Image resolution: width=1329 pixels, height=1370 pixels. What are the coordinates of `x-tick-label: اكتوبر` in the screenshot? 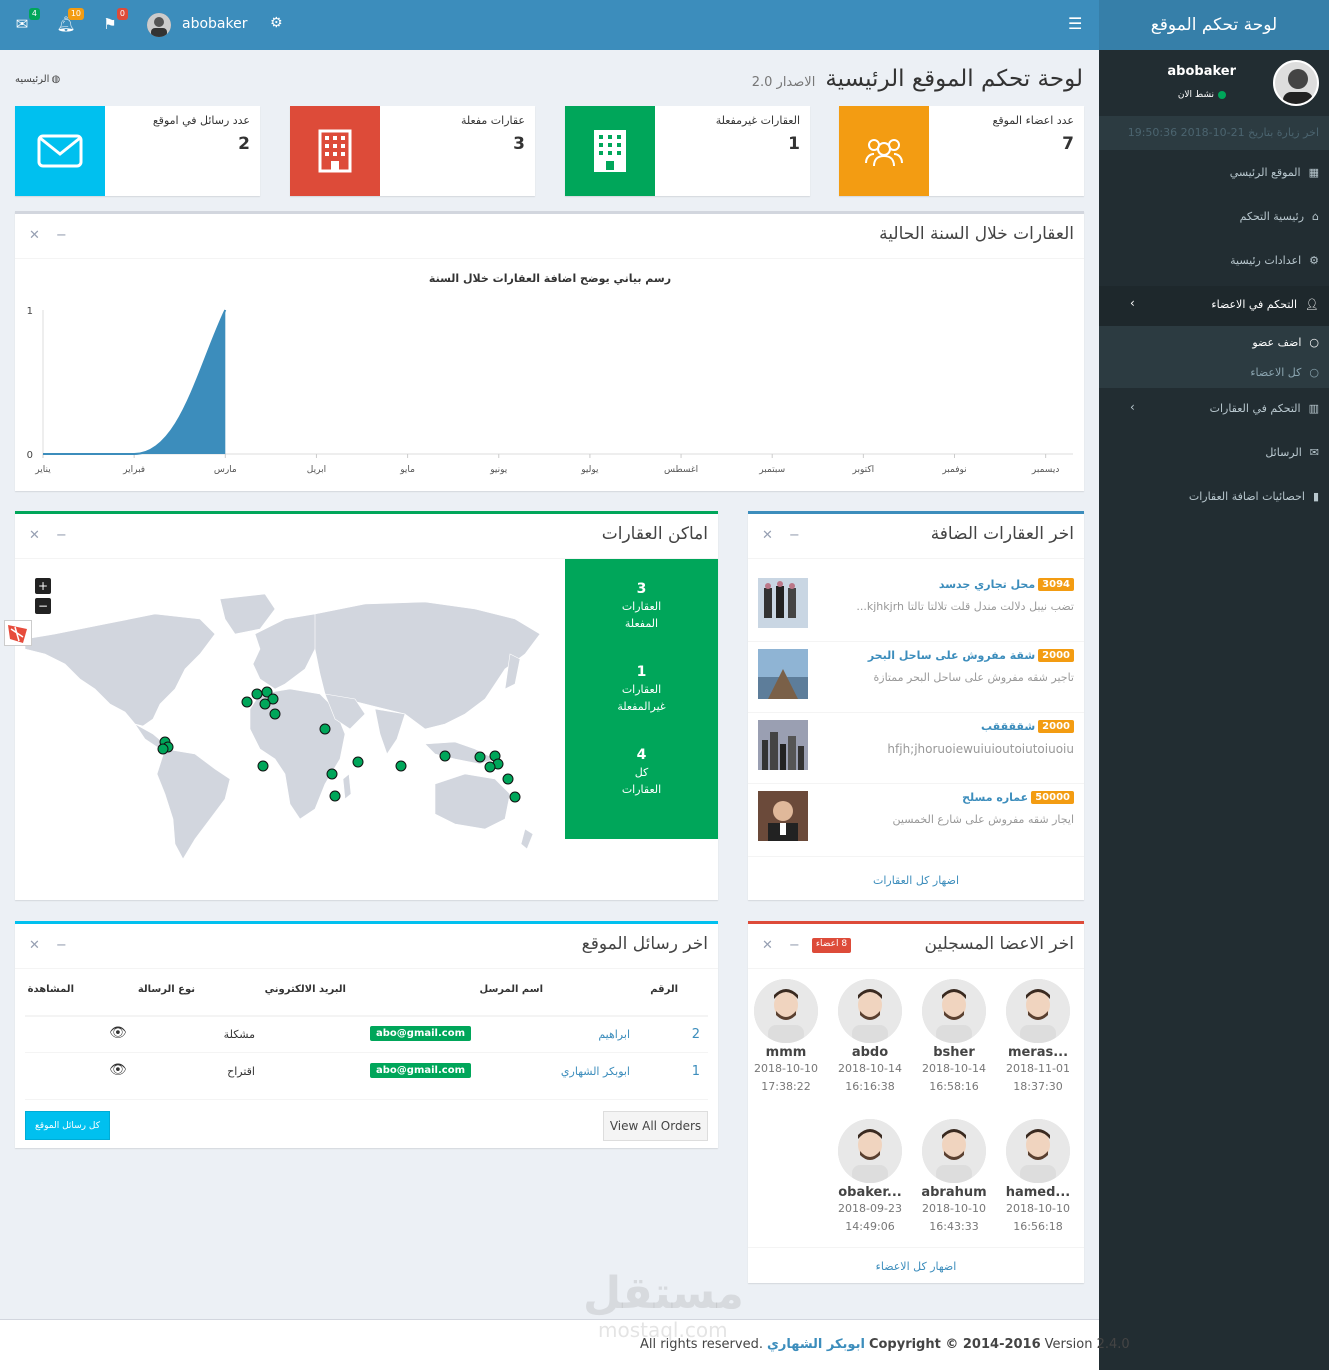 It's located at (863, 470).